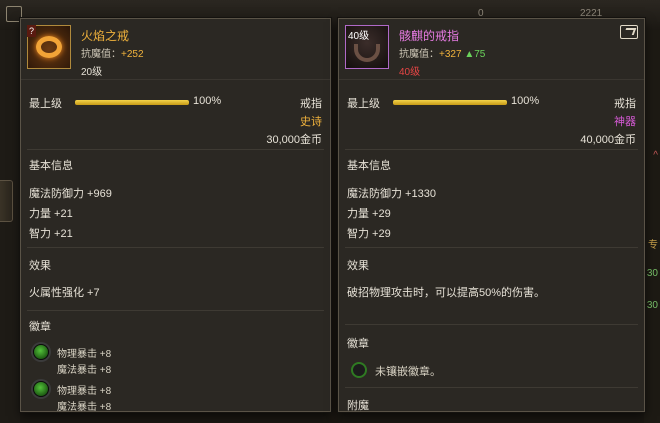 Image resolution: width=660 pixels, height=423 pixels. What do you see at coordinates (32, 31) in the screenshot?
I see `item-corner-badge: ?` at bounding box center [32, 31].